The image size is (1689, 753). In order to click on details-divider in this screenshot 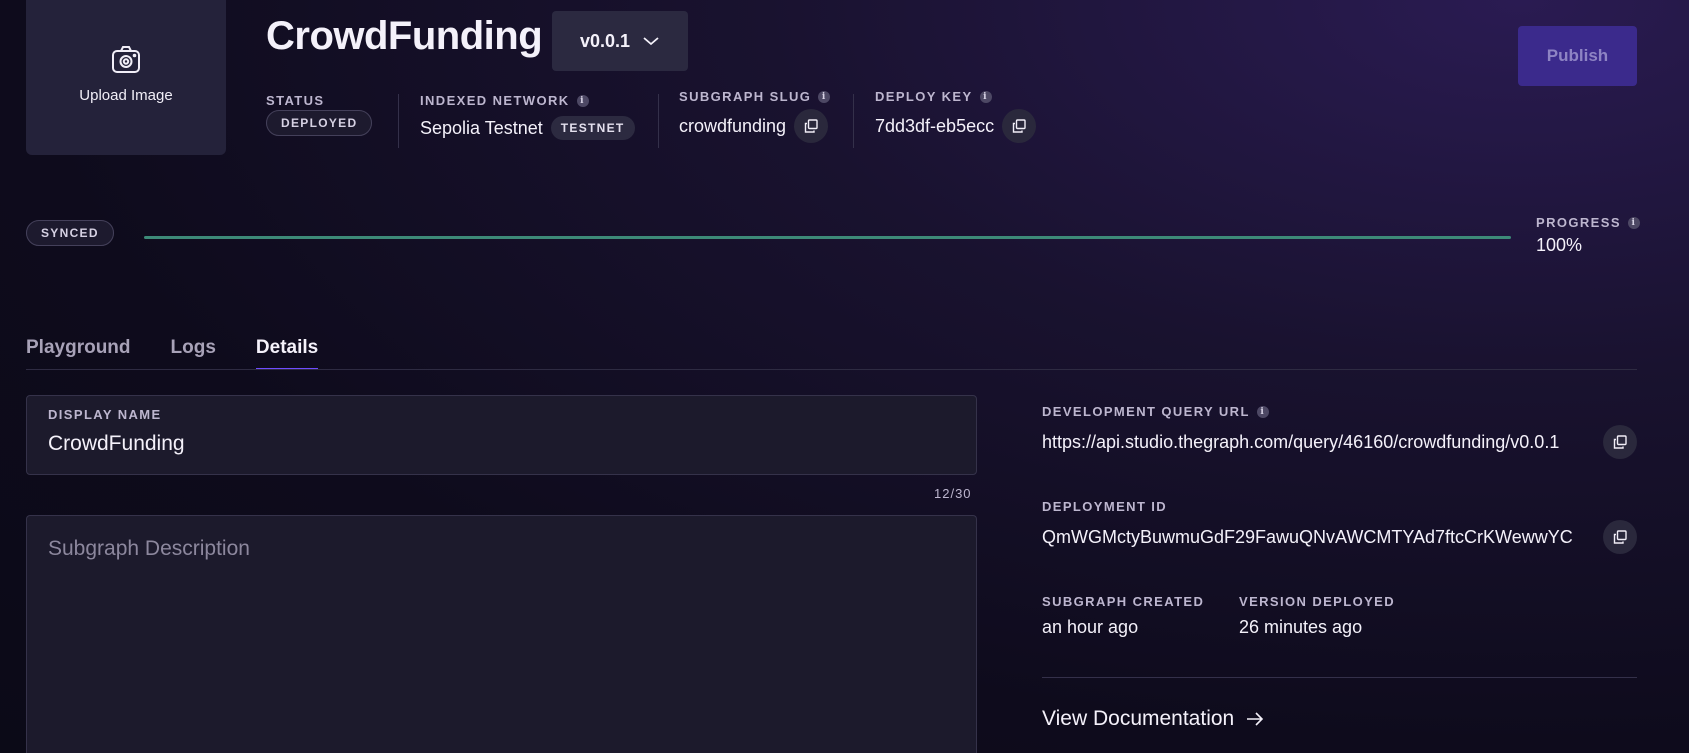, I will do `click(1339, 677)`.